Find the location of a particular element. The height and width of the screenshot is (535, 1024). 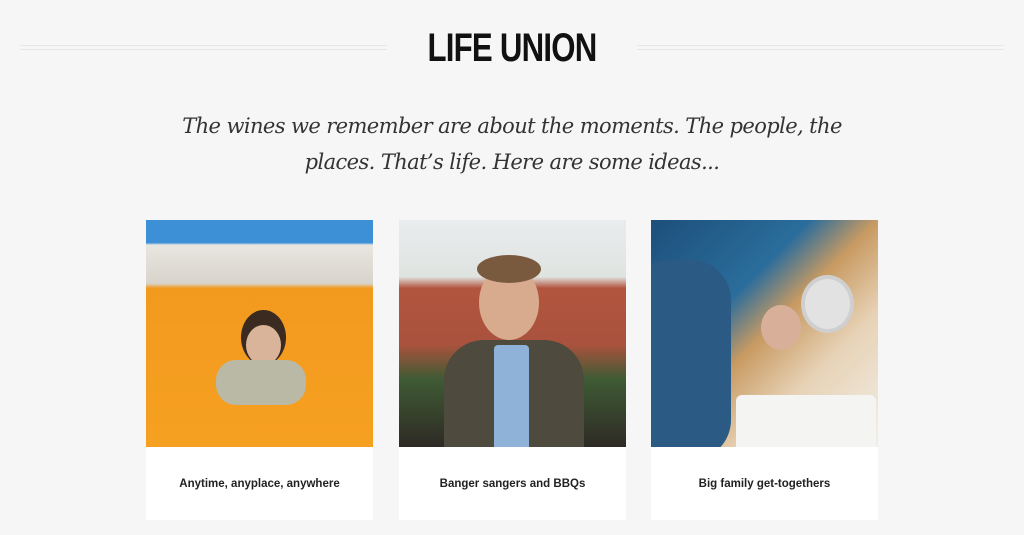

card-anytime: Anytime, anyplace, anywhere is located at coordinates (259, 370).